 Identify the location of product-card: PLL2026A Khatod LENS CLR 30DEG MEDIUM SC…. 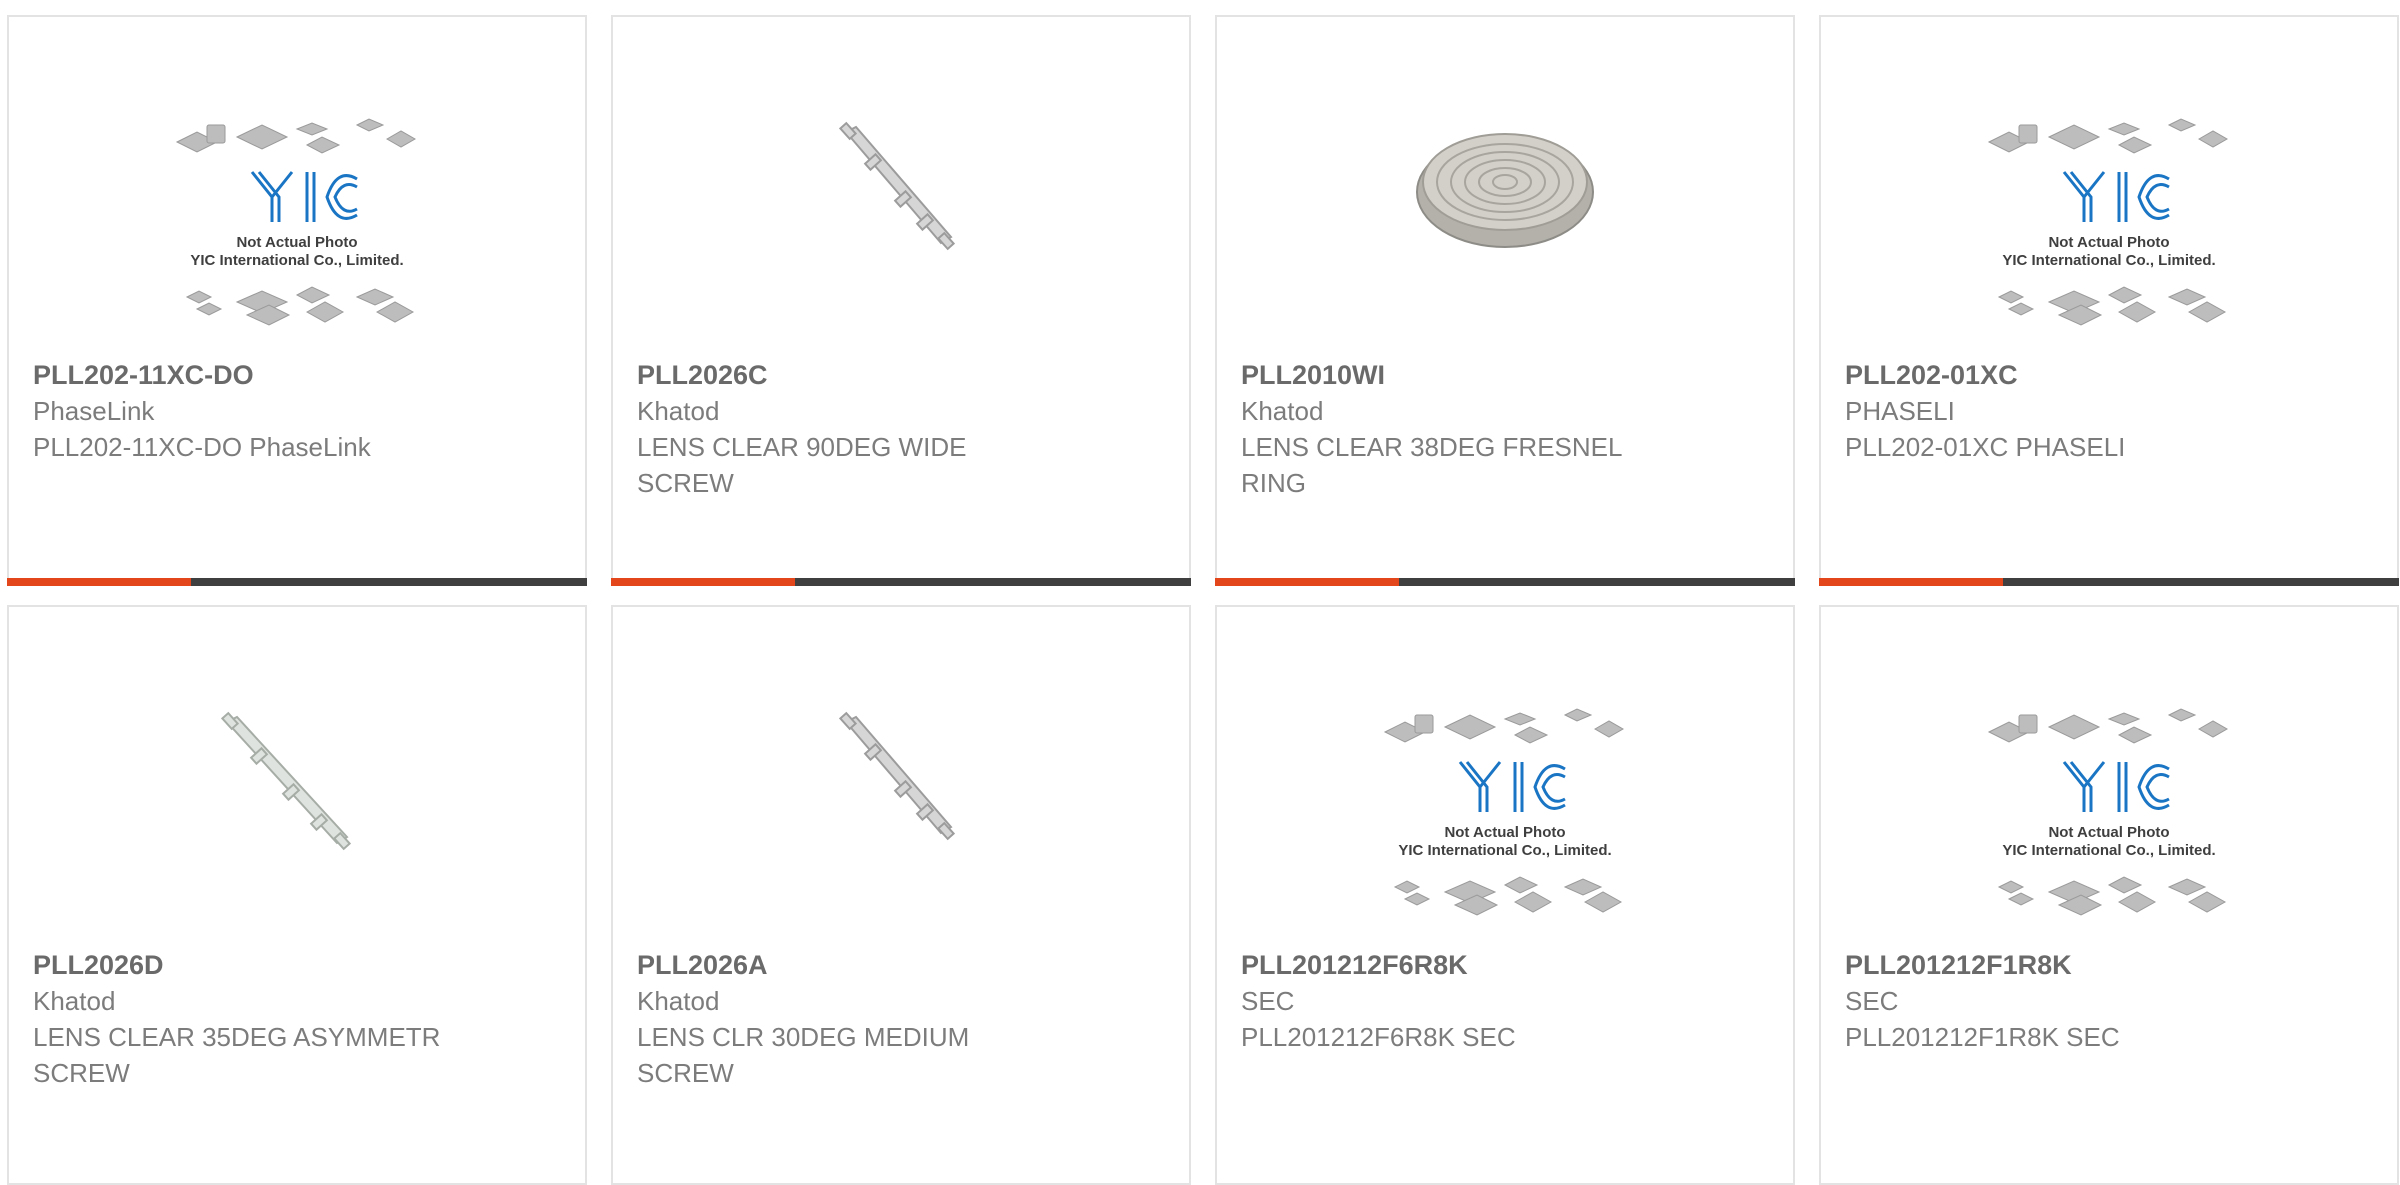
(901, 895).